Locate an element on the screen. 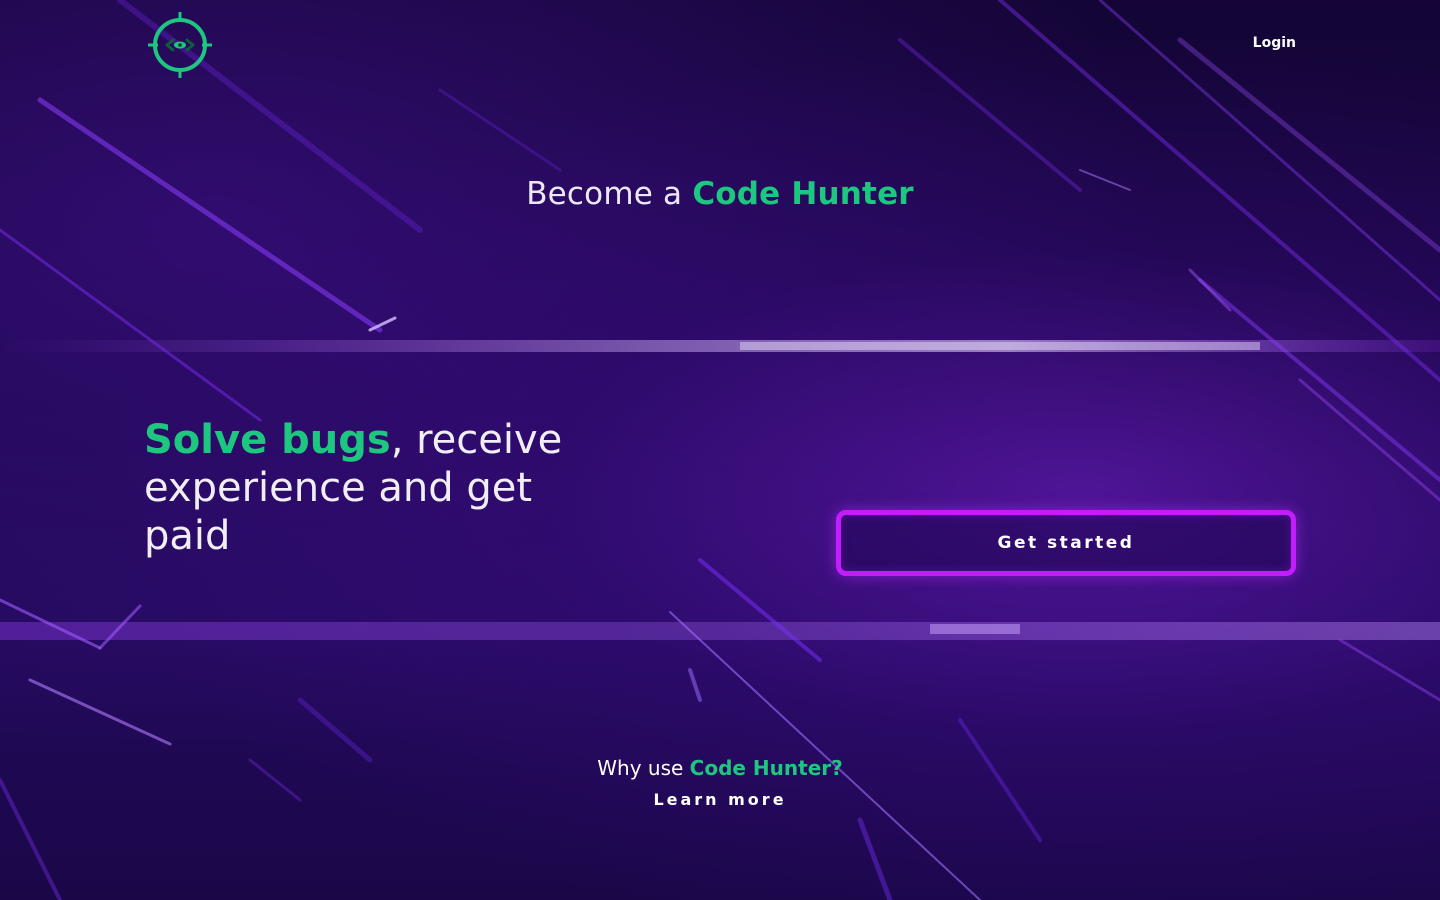  why-title-prefix: Why use is located at coordinates (643, 768).